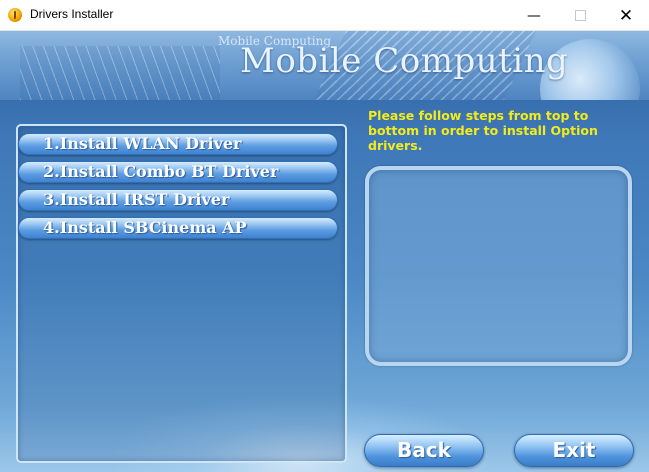 This screenshot has width=649, height=472. What do you see at coordinates (120, 73) in the screenshot?
I see `banner-building-graphic` at bounding box center [120, 73].